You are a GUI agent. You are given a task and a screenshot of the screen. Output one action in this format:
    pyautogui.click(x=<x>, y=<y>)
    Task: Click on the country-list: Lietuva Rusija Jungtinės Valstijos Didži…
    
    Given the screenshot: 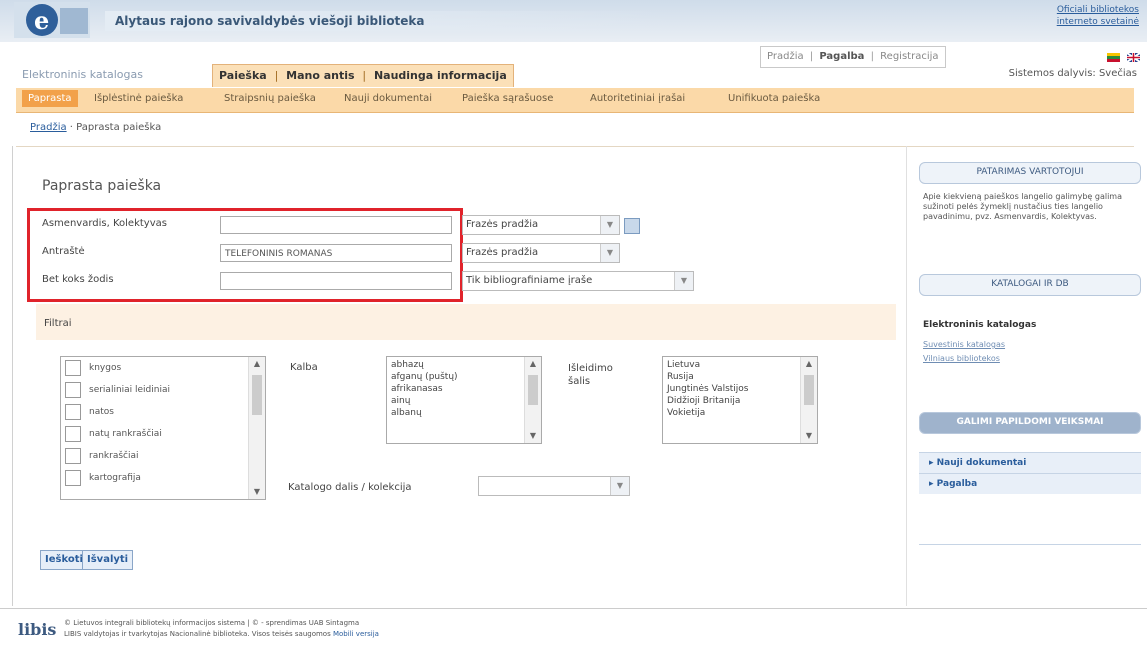 What is the action you would take?
    pyautogui.click(x=740, y=400)
    